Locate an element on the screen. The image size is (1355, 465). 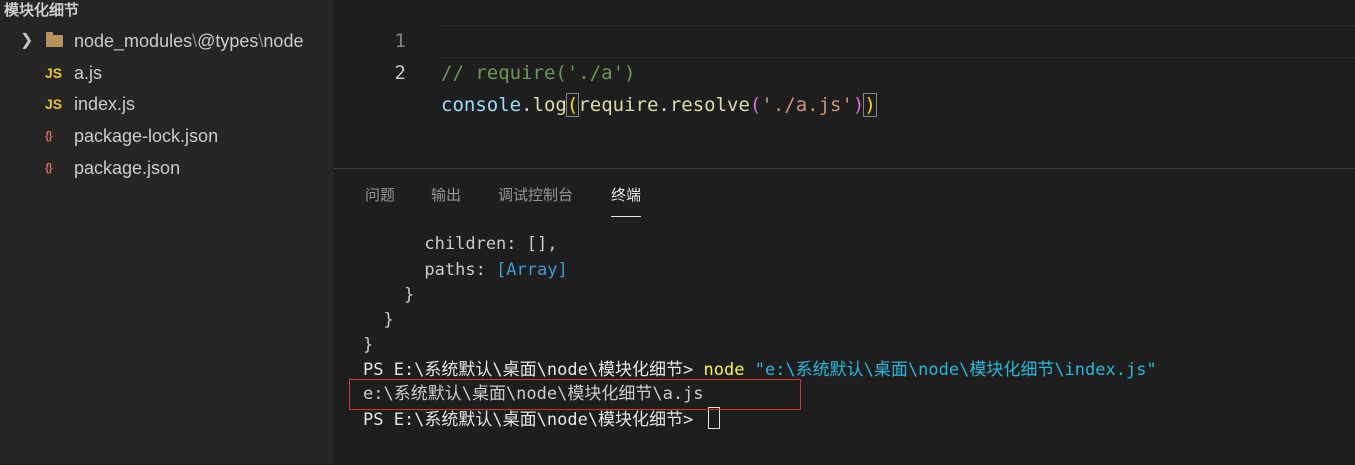
folder-title: 模块化细节 is located at coordinates (42, 10).